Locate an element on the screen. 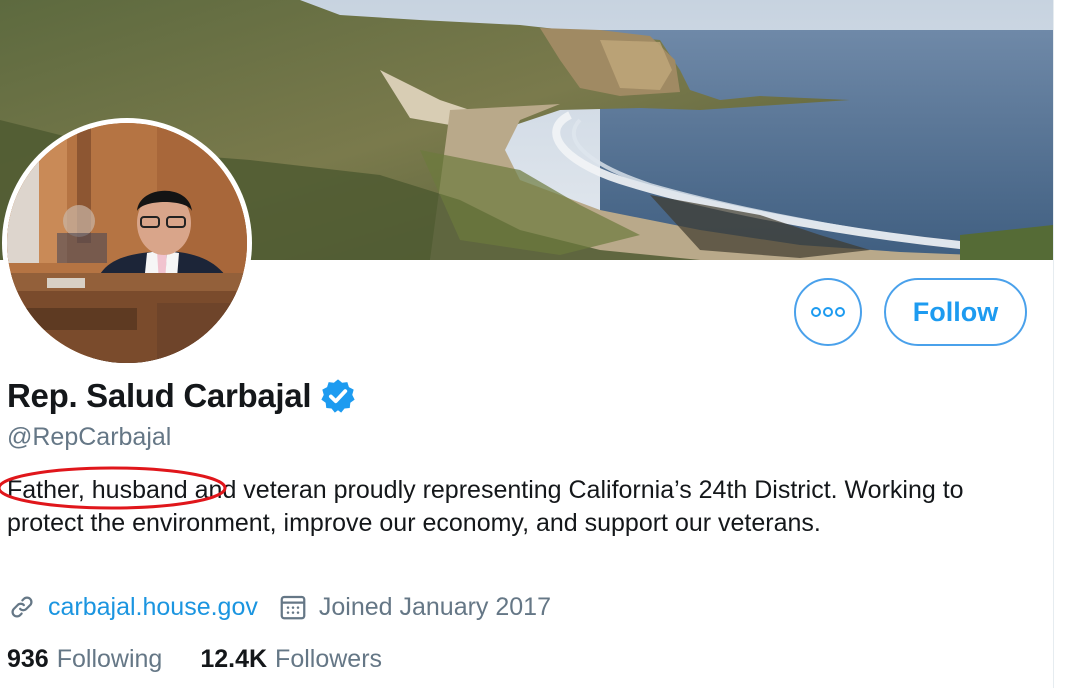  profile-meta-row: carbajal.house.gov Joined January 2017 is located at coordinates (279, 607).